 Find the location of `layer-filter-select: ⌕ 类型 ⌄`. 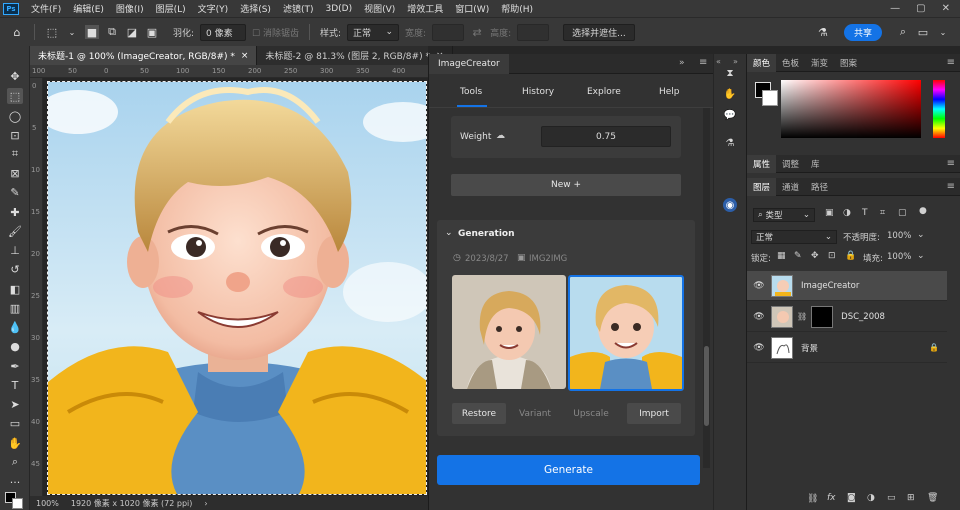

layer-filter-select: ⌕ 类型 ⌄ is located at coordinates (784, 215).